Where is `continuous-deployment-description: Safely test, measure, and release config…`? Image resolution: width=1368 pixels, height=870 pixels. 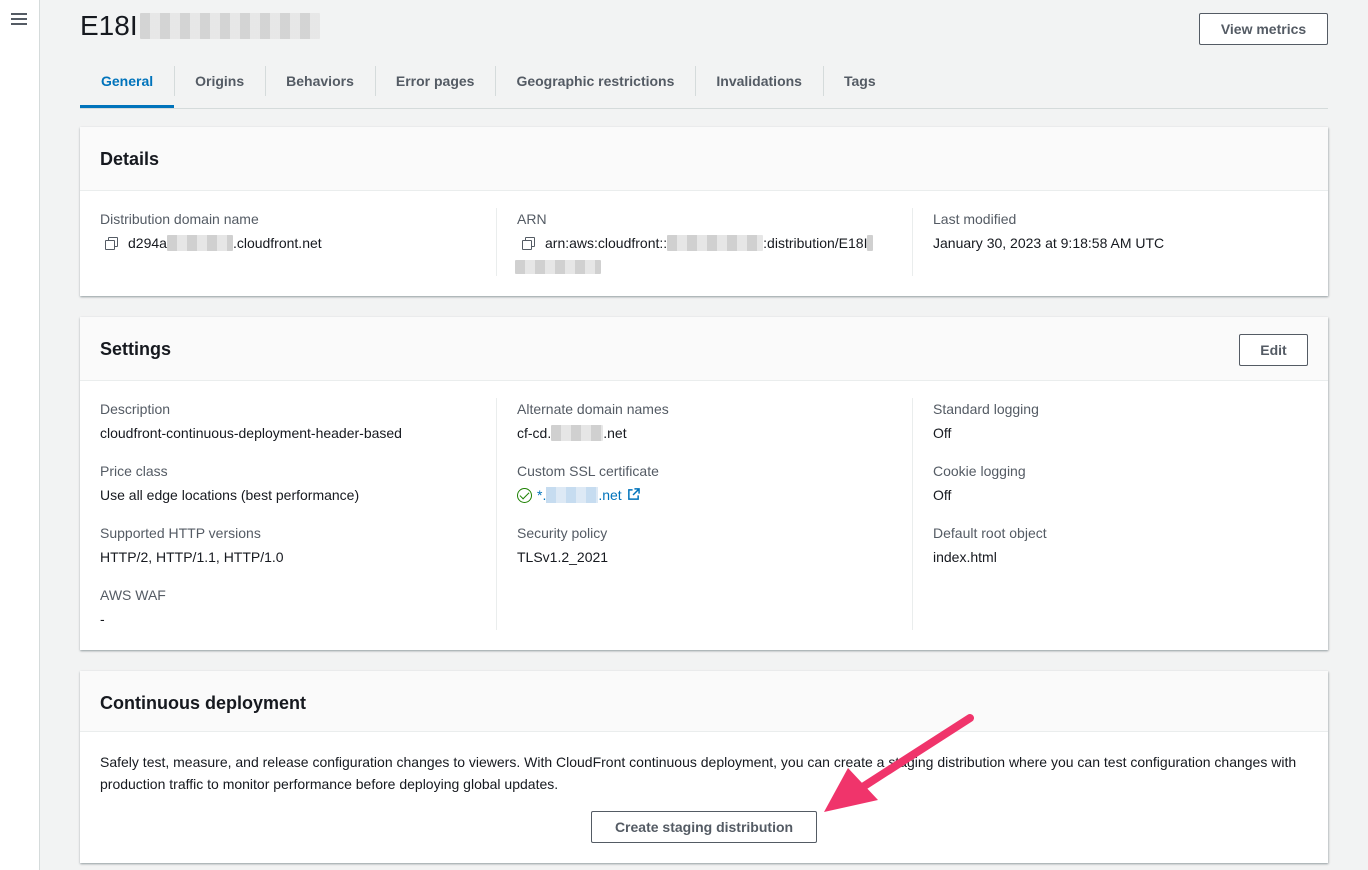
continuous-deployment-description: Safely test, measure, and release config… is located at coordinates (698, 773).